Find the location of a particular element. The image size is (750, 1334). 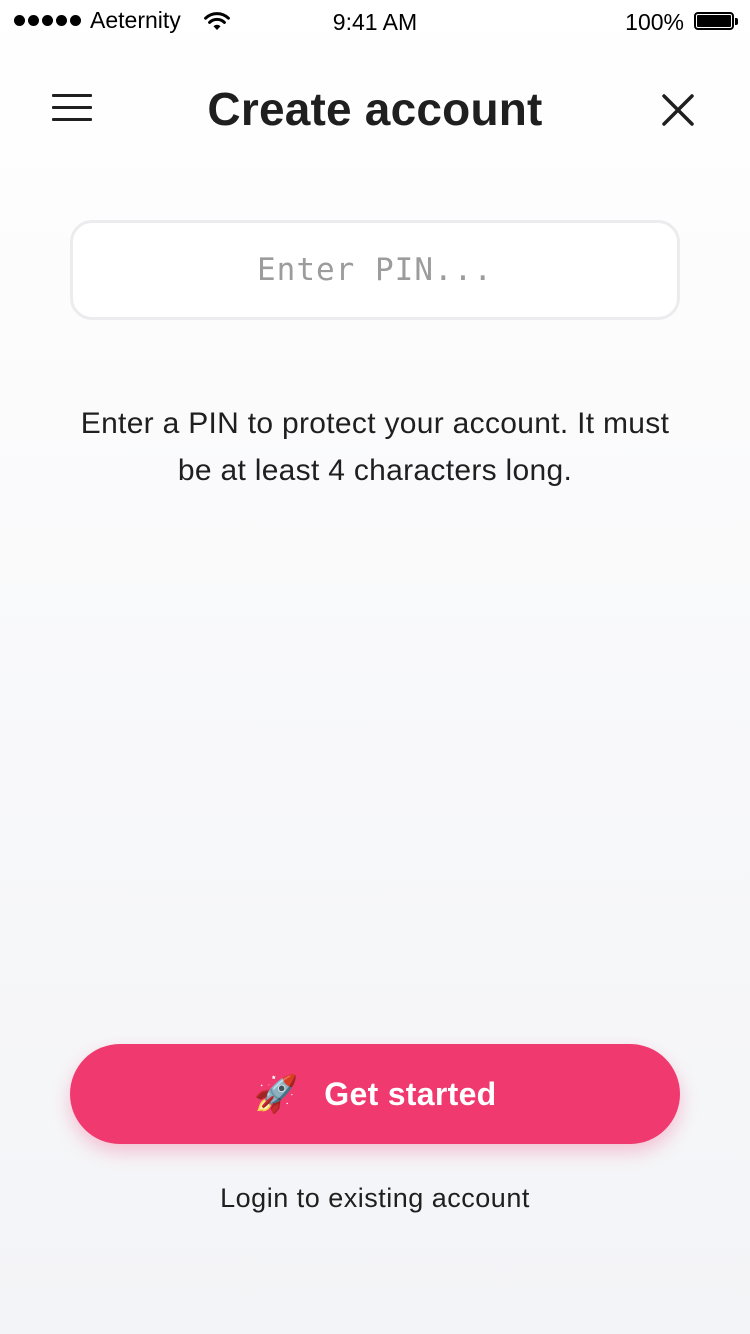

close-icon is located at coordinates (678, 110).